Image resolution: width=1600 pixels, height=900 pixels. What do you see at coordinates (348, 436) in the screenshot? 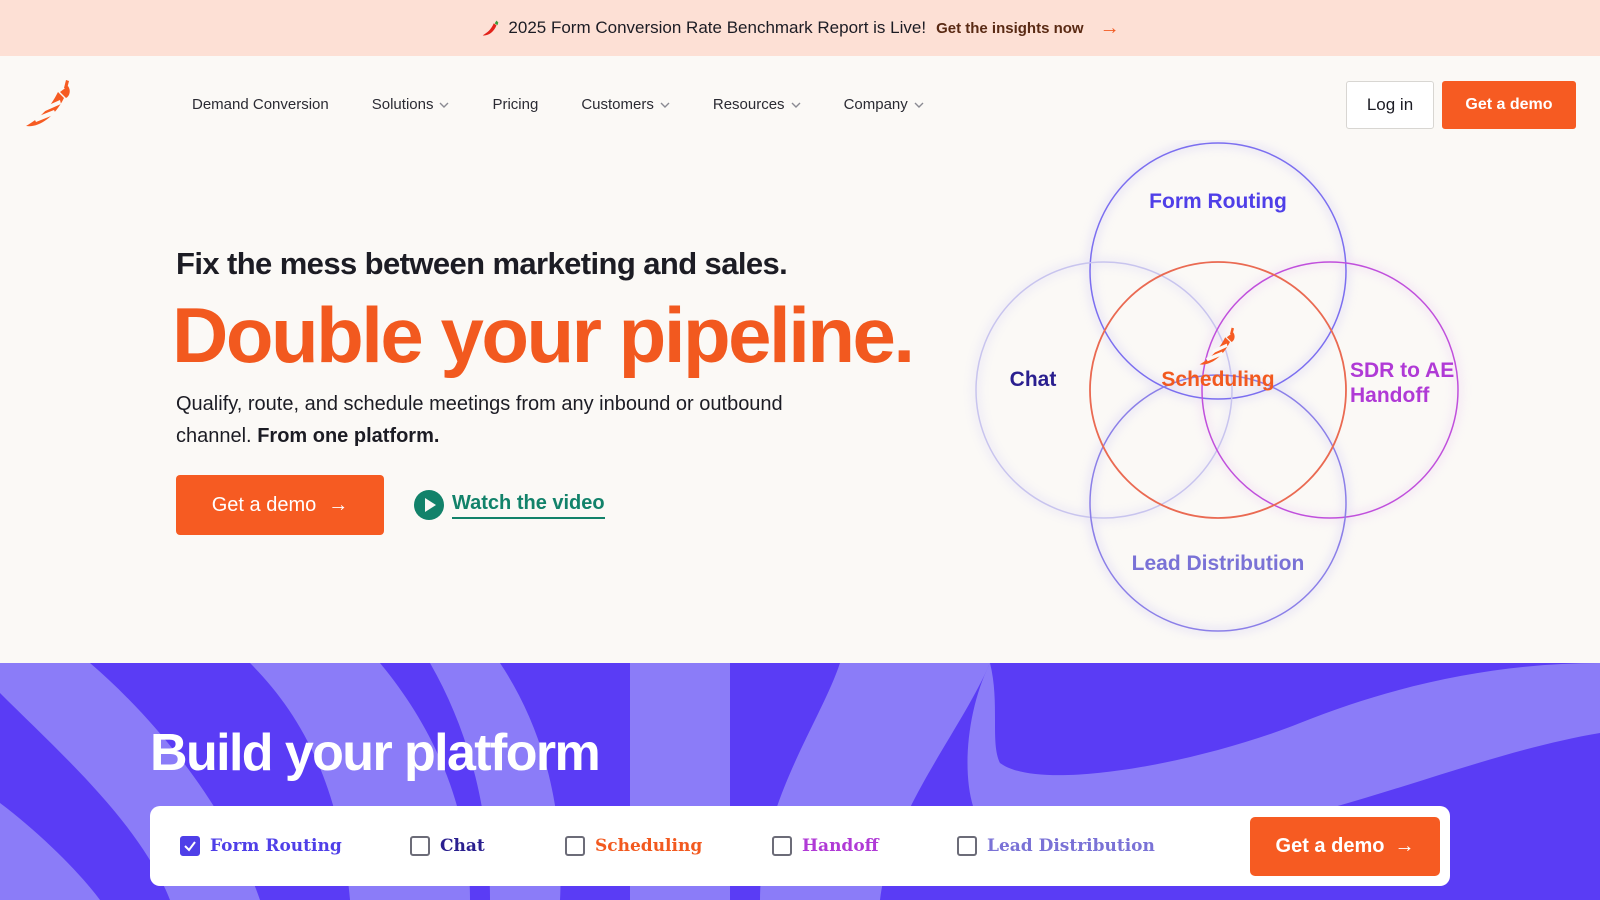
I see `hero-subtext-bold: From one platform.` at bounding box center [348, 436].